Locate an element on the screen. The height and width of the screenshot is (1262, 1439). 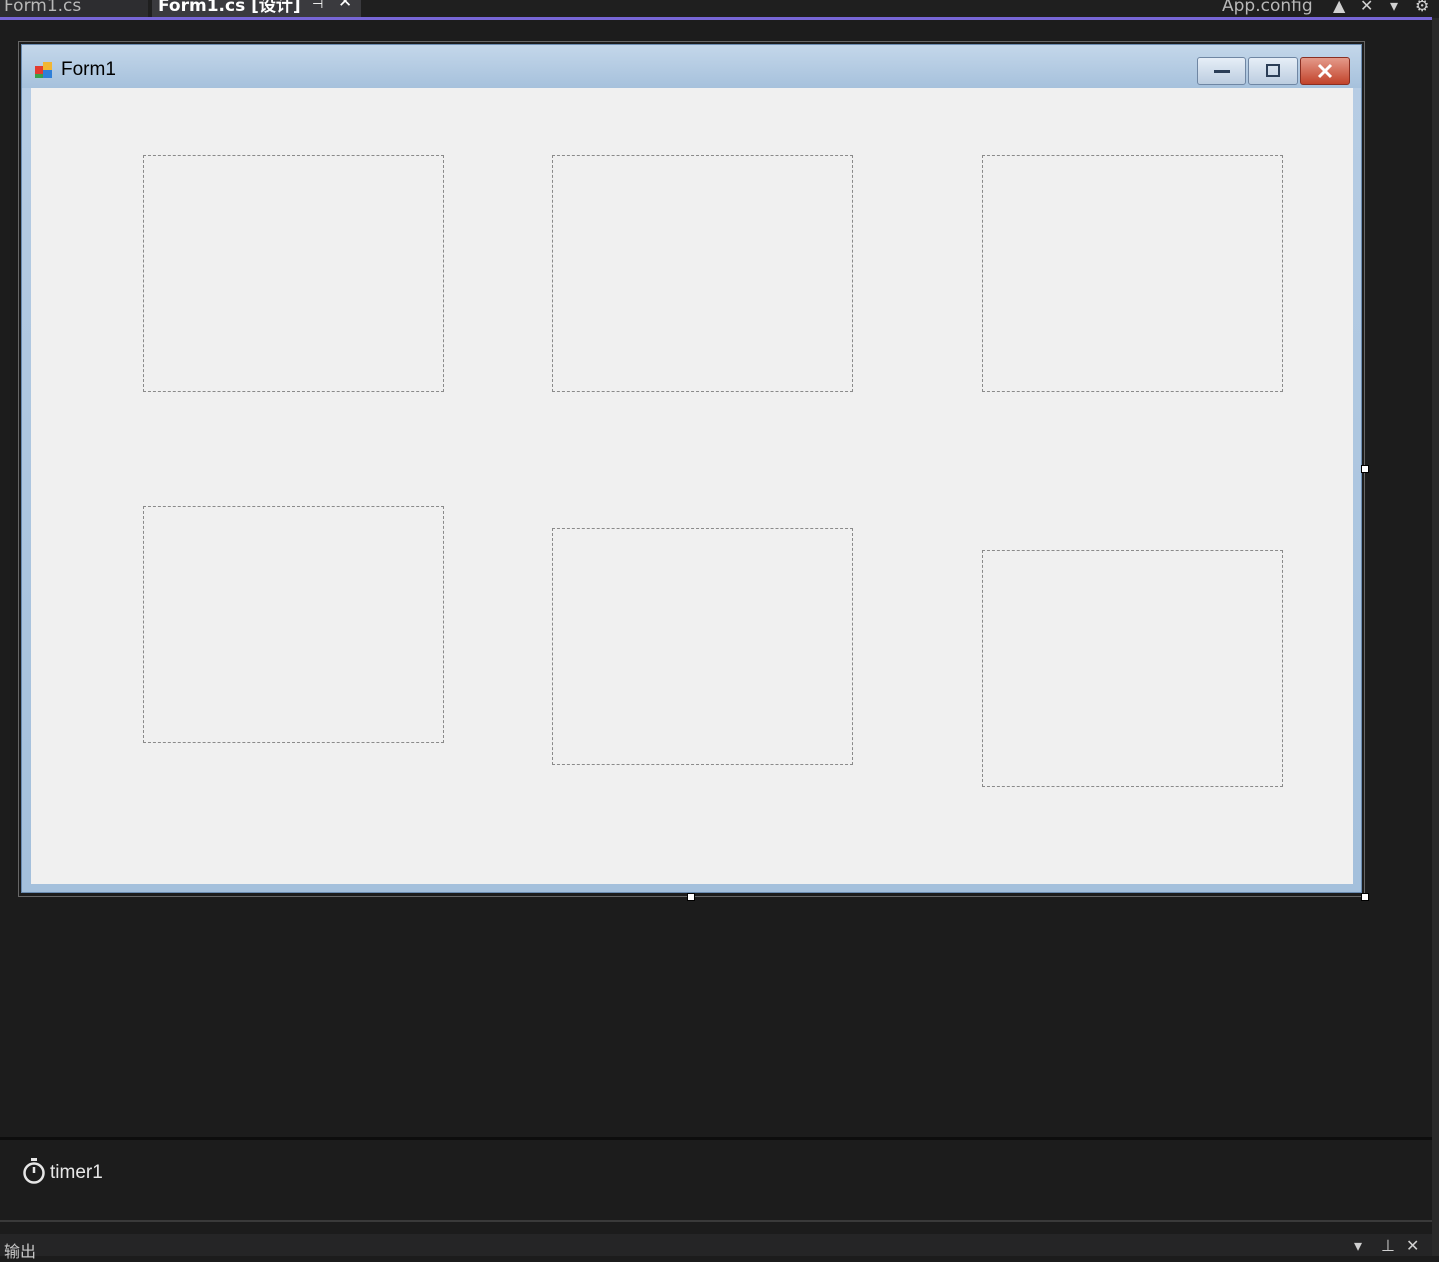
form-titlebar: Form1 is located at coordinates (691, 66).